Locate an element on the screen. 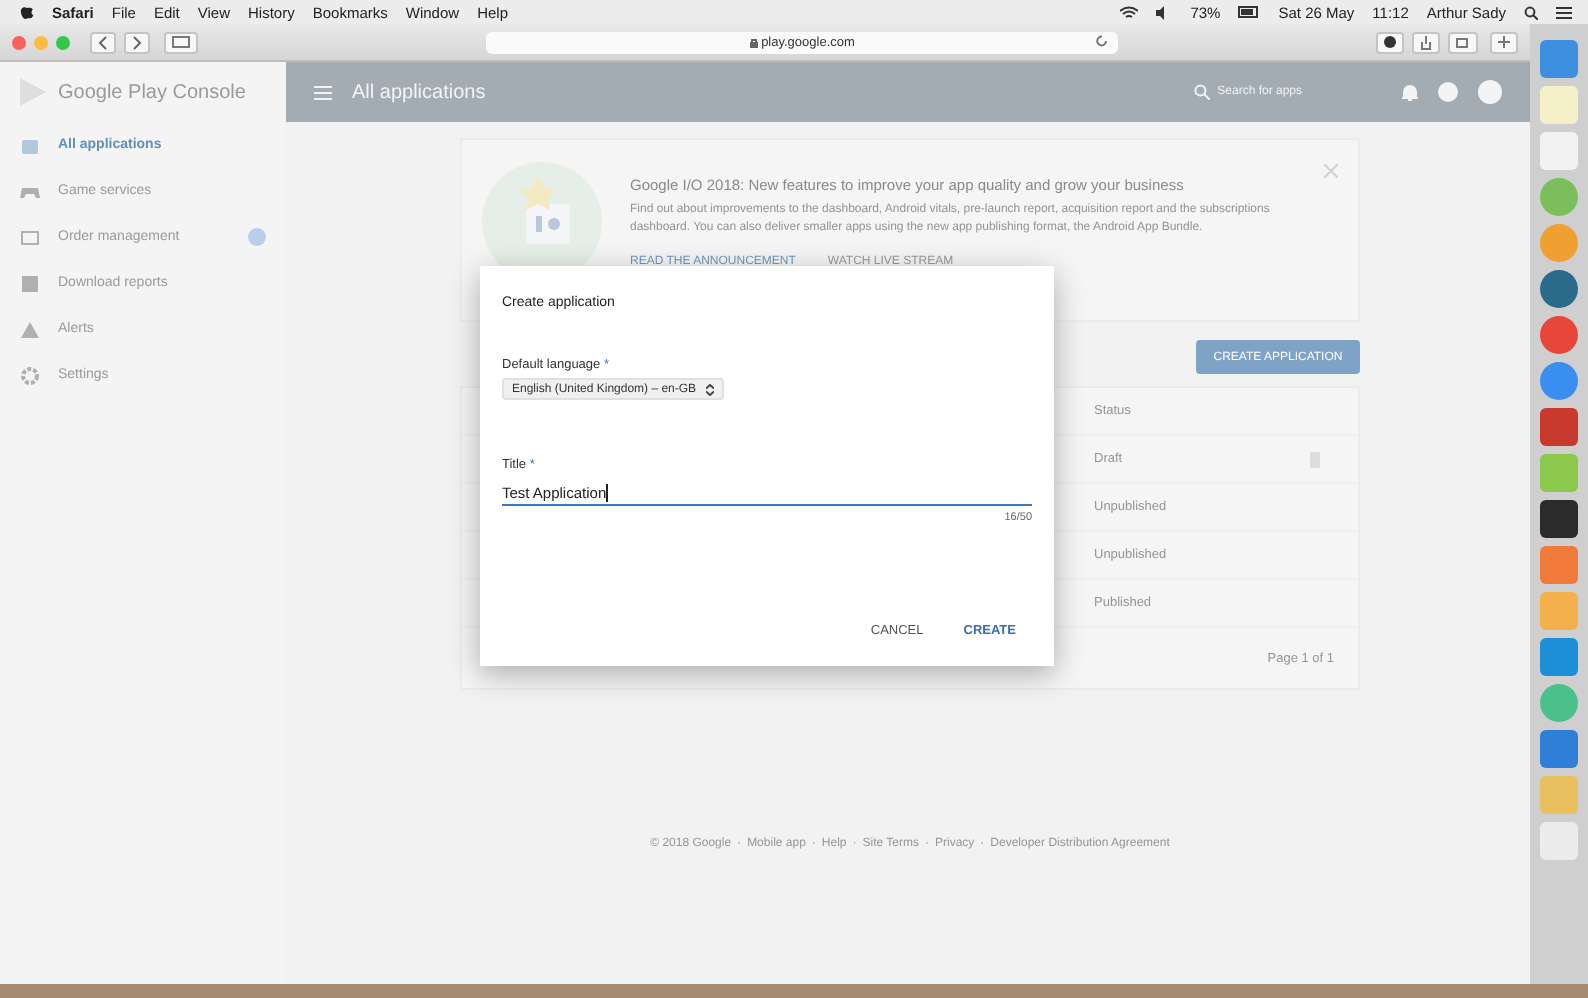 Image resolution: width=1588 pixels, height=998 pixels. menu-icon is located at coordinates (323, 92).